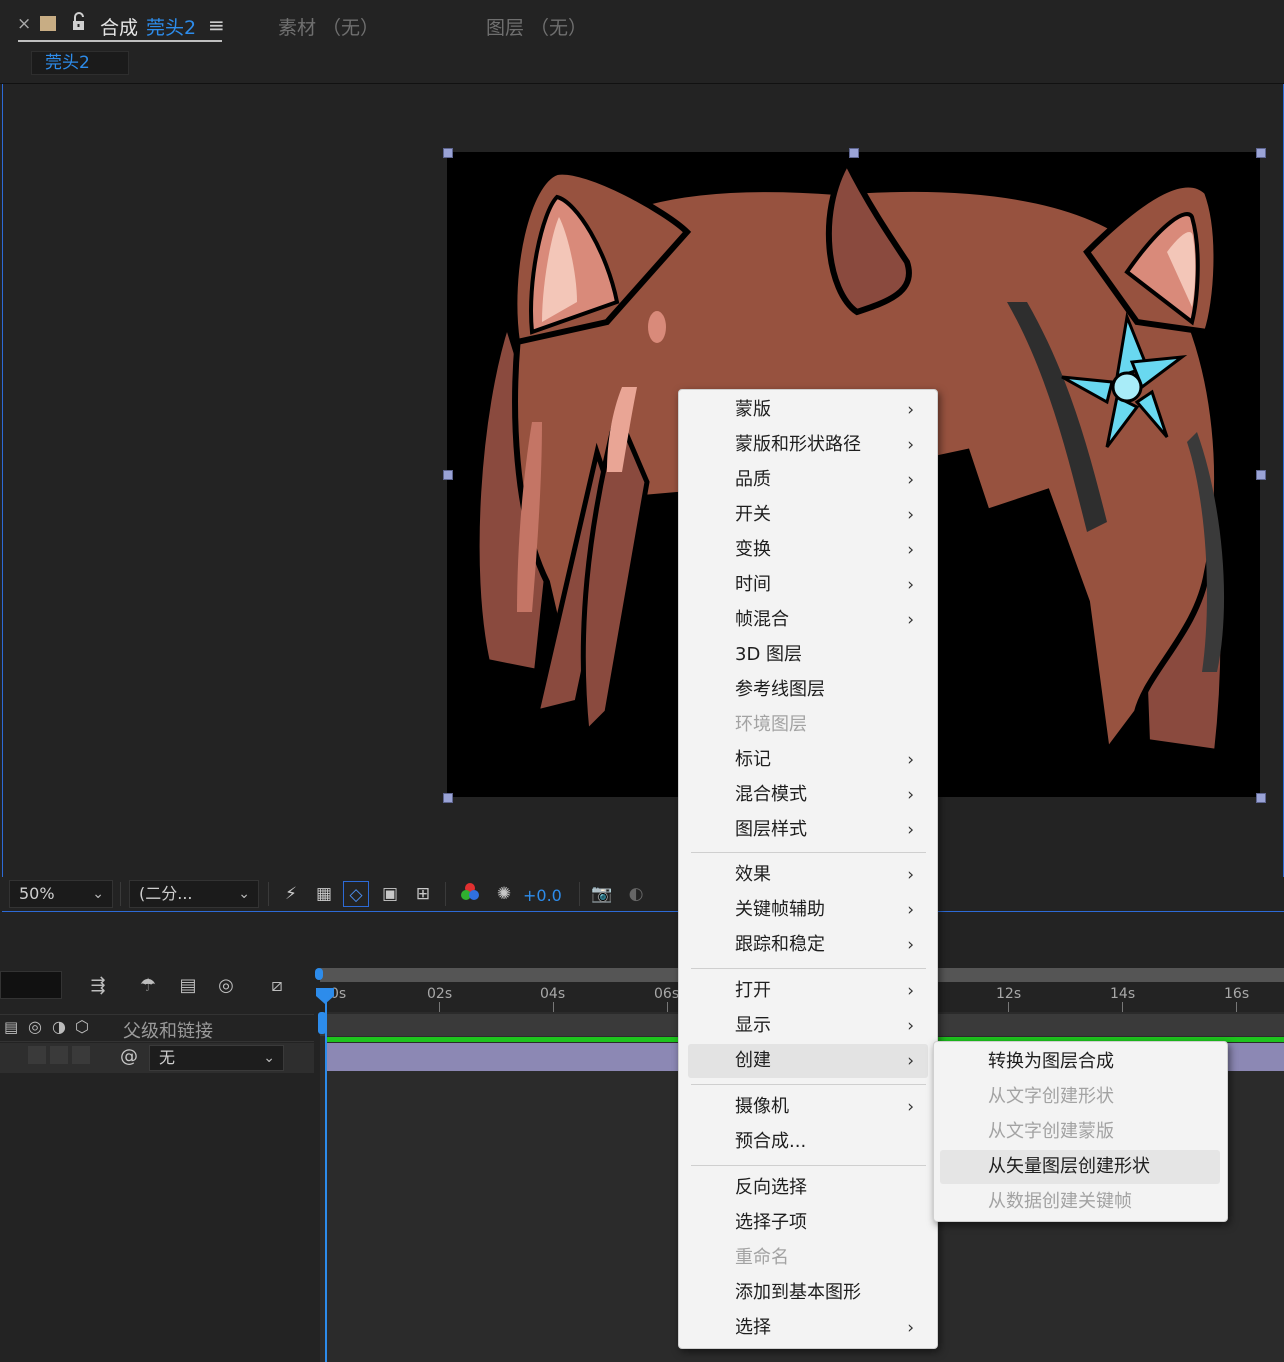 The width and height of the screenshot is (1284, 1362). I want to click on context-menu-item: 开关 ›, so click(808, 515).